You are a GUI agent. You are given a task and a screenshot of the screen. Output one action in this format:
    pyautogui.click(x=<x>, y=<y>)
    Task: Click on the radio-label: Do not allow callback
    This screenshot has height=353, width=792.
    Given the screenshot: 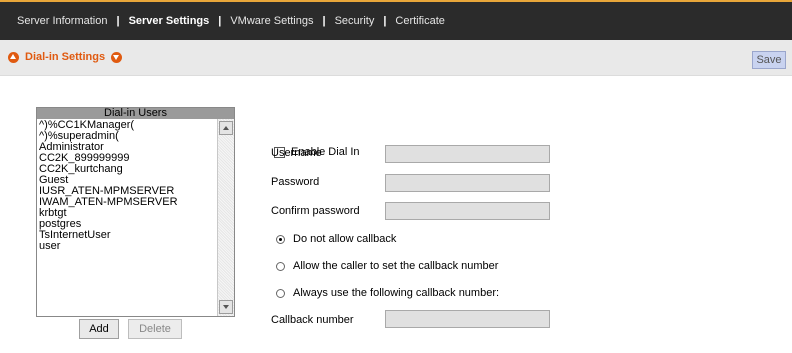 What is the action you would take?
    pyautogui.click(x=345, y=239)
    